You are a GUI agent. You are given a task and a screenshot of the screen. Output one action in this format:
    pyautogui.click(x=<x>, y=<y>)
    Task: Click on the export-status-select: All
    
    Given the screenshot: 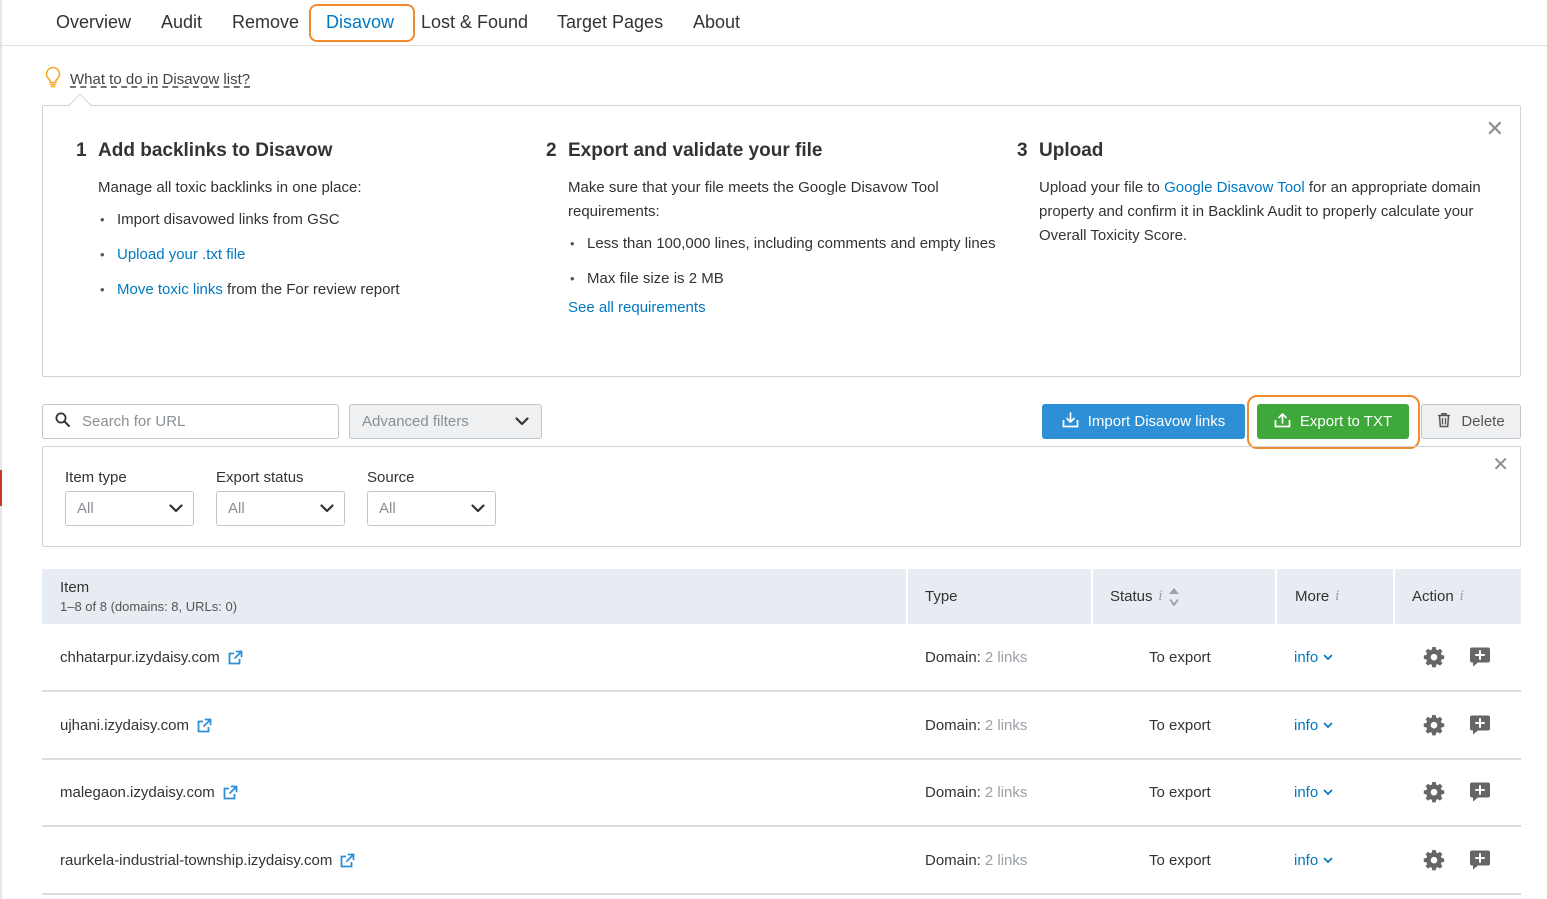 What is the action you would take?
    pyautogui.click(x=280, y=508)
    